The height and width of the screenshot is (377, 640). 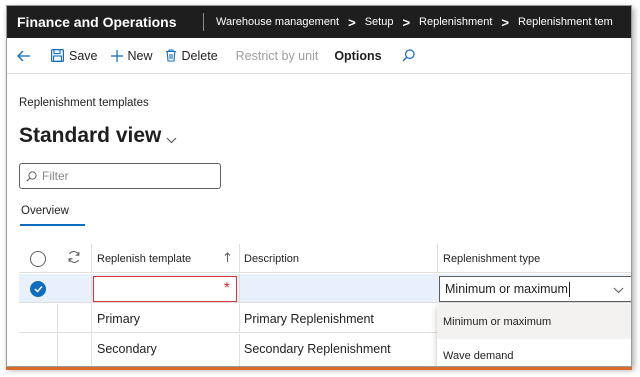 I want to click on description-cell, so click(x=338, y=288).